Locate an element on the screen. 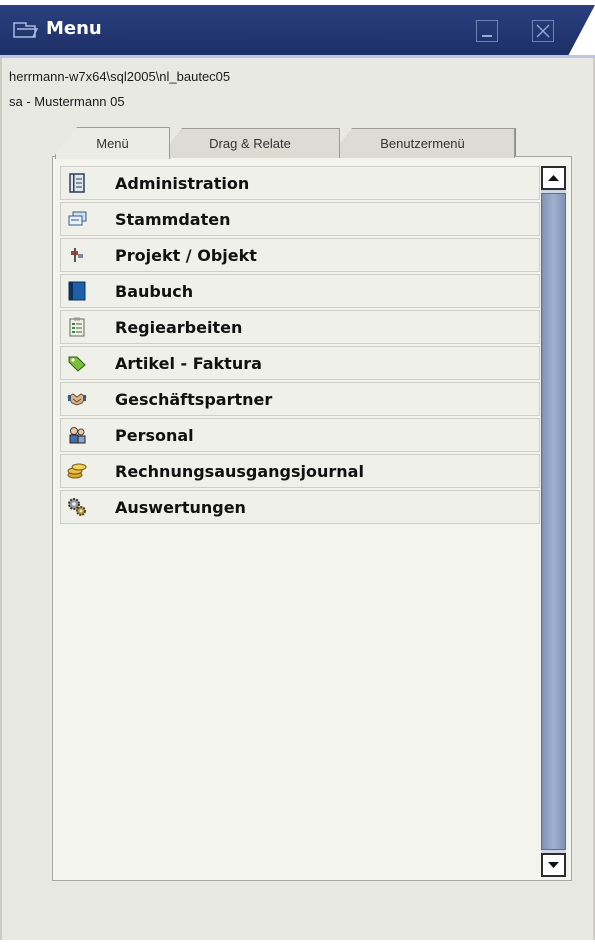 The height and width of the screenshot is (947, 595). scroll-thumb is located at coordinates (553, 521).